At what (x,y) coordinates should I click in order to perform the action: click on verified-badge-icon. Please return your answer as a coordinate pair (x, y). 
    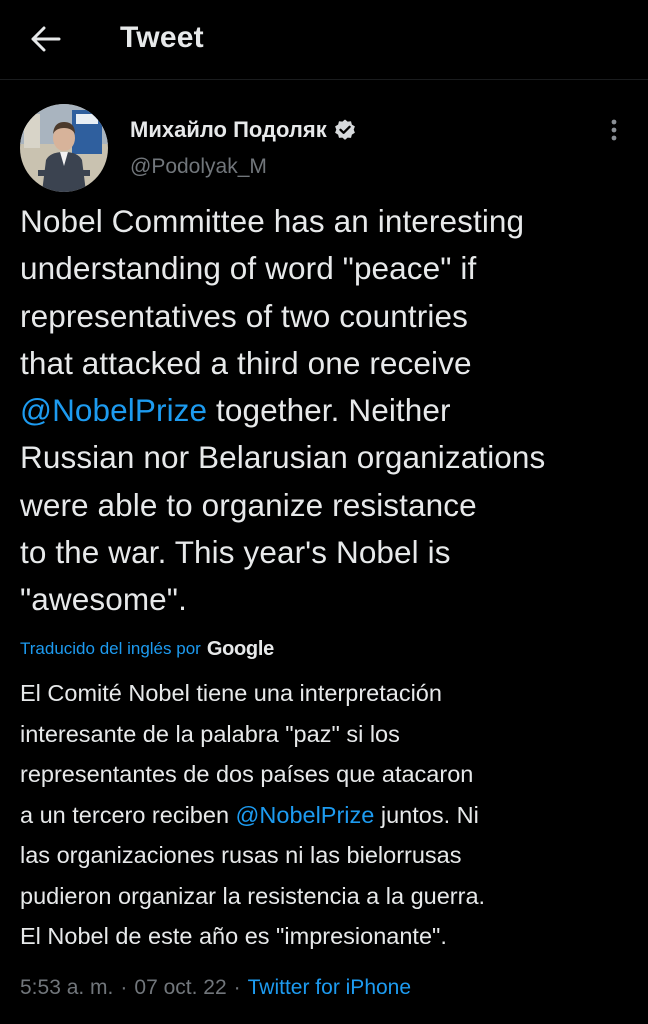
    Looking at the image, I should click on (345, 130).